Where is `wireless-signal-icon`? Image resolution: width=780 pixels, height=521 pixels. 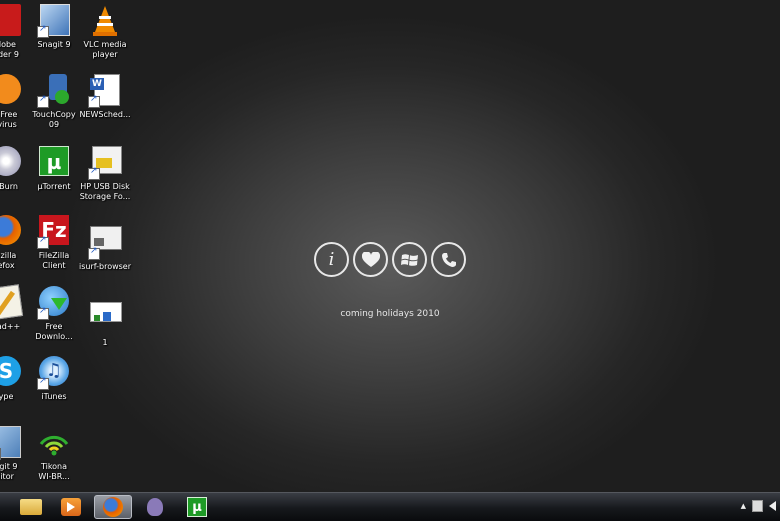 wireless-signal-icon is located at coordinates (54, 443).